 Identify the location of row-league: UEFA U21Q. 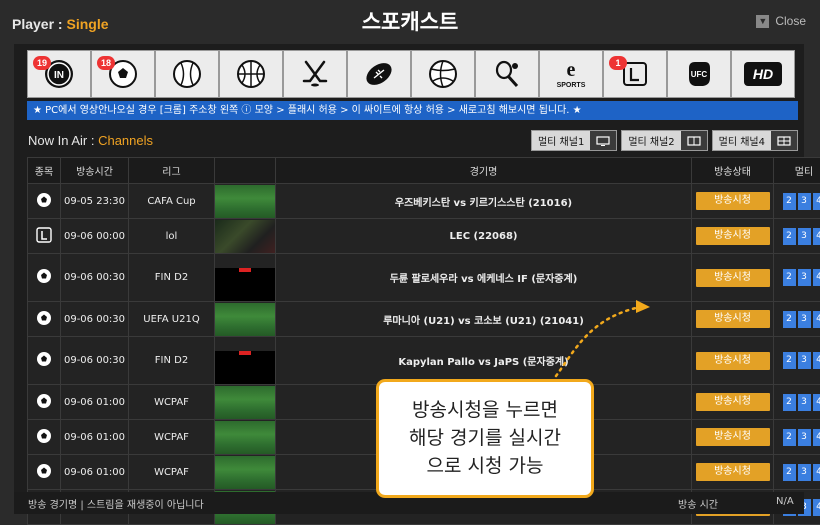
(172, 319).